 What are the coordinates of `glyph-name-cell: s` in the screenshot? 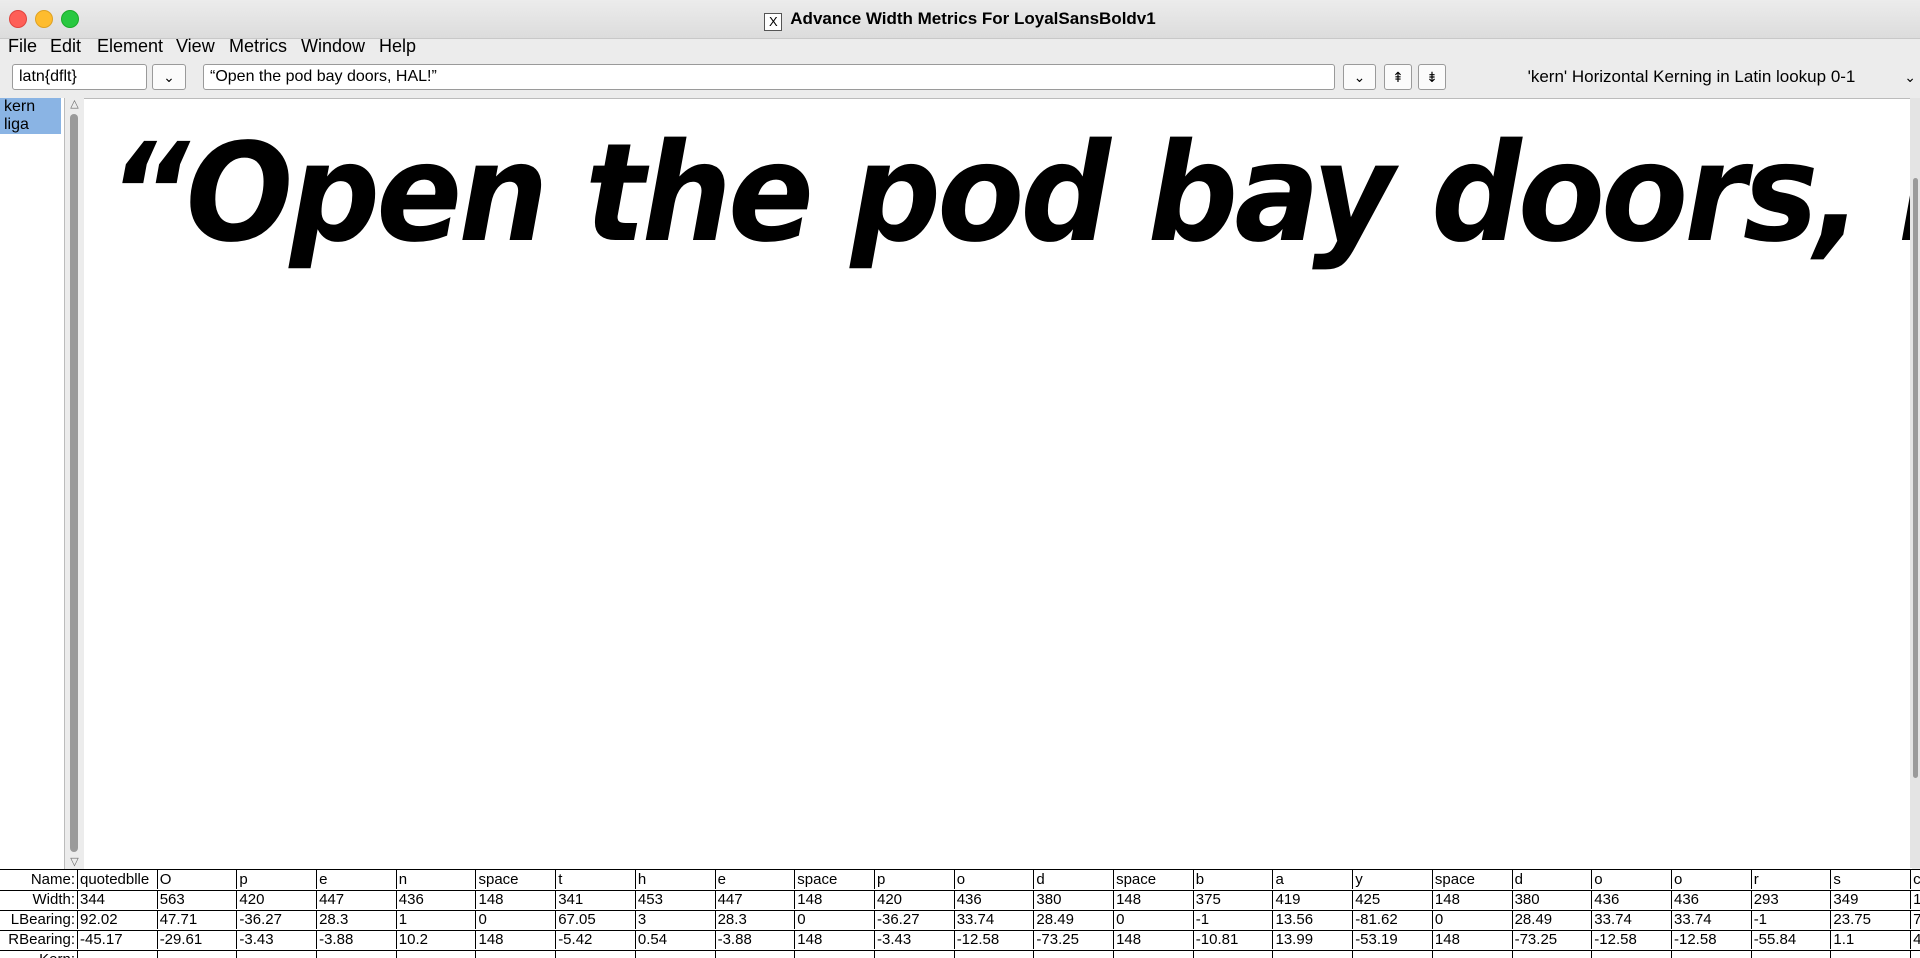 It's located at (1871, 879).